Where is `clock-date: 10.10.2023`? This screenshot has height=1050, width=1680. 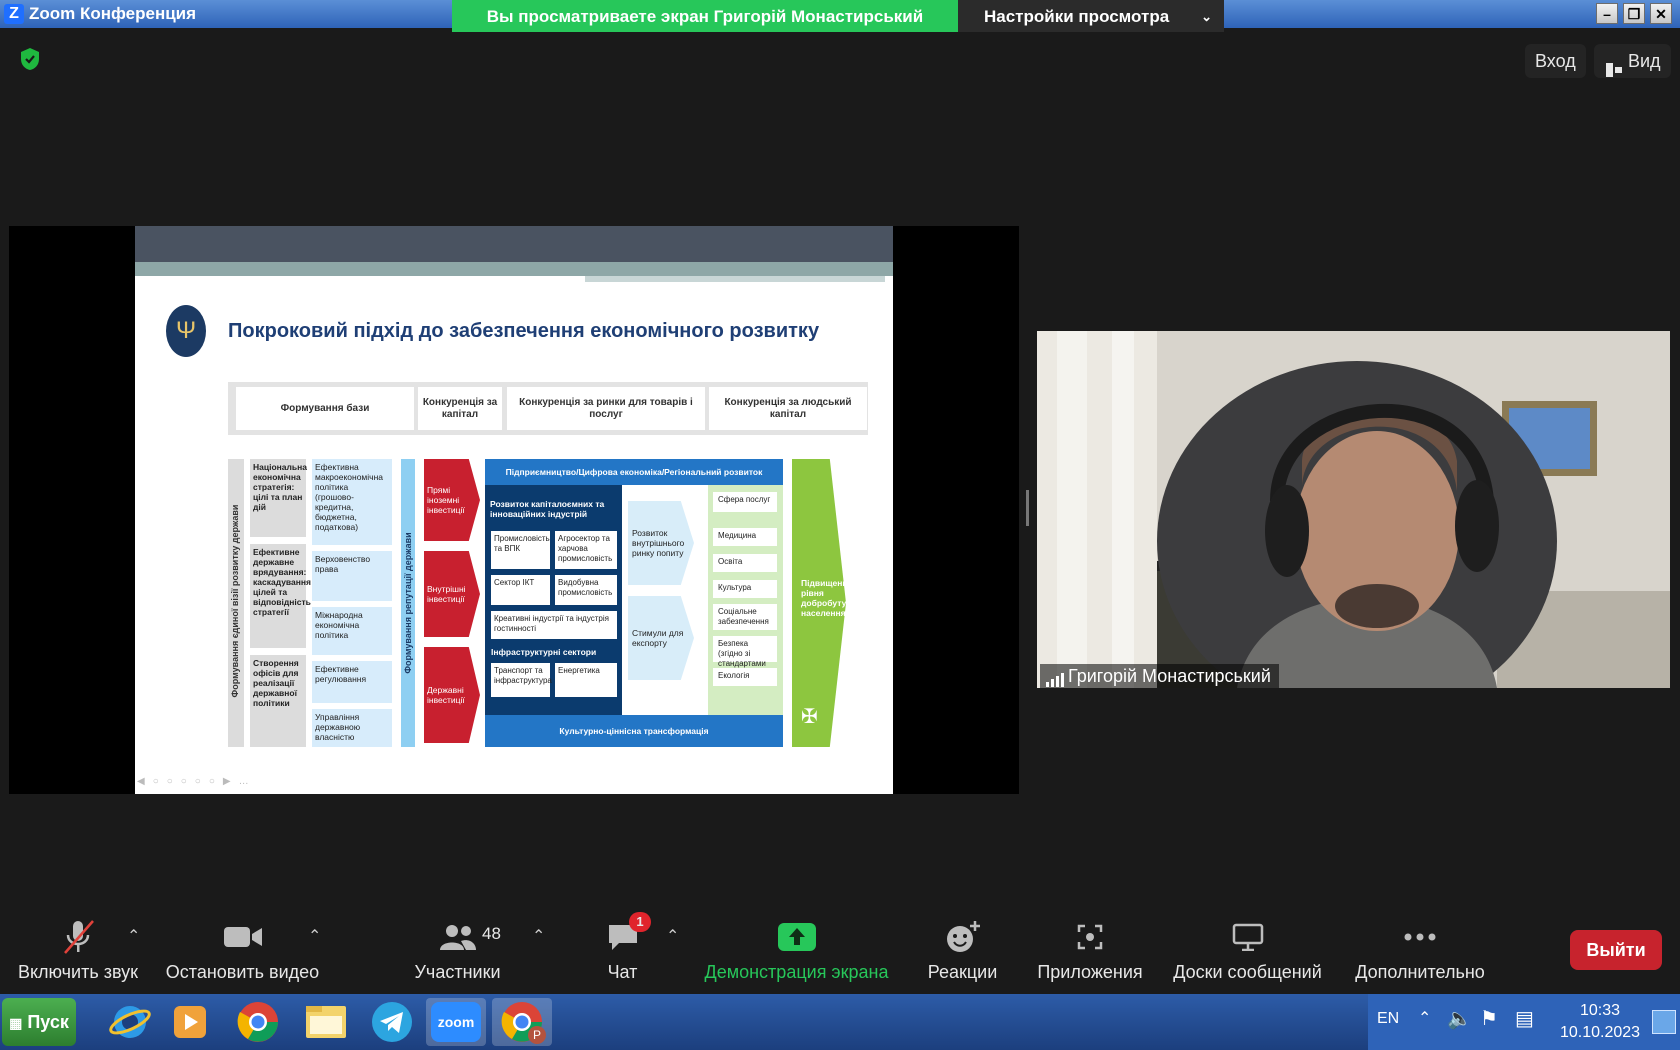
clock-date: 10.10.2023 is located at coordinates (1600, 1032).